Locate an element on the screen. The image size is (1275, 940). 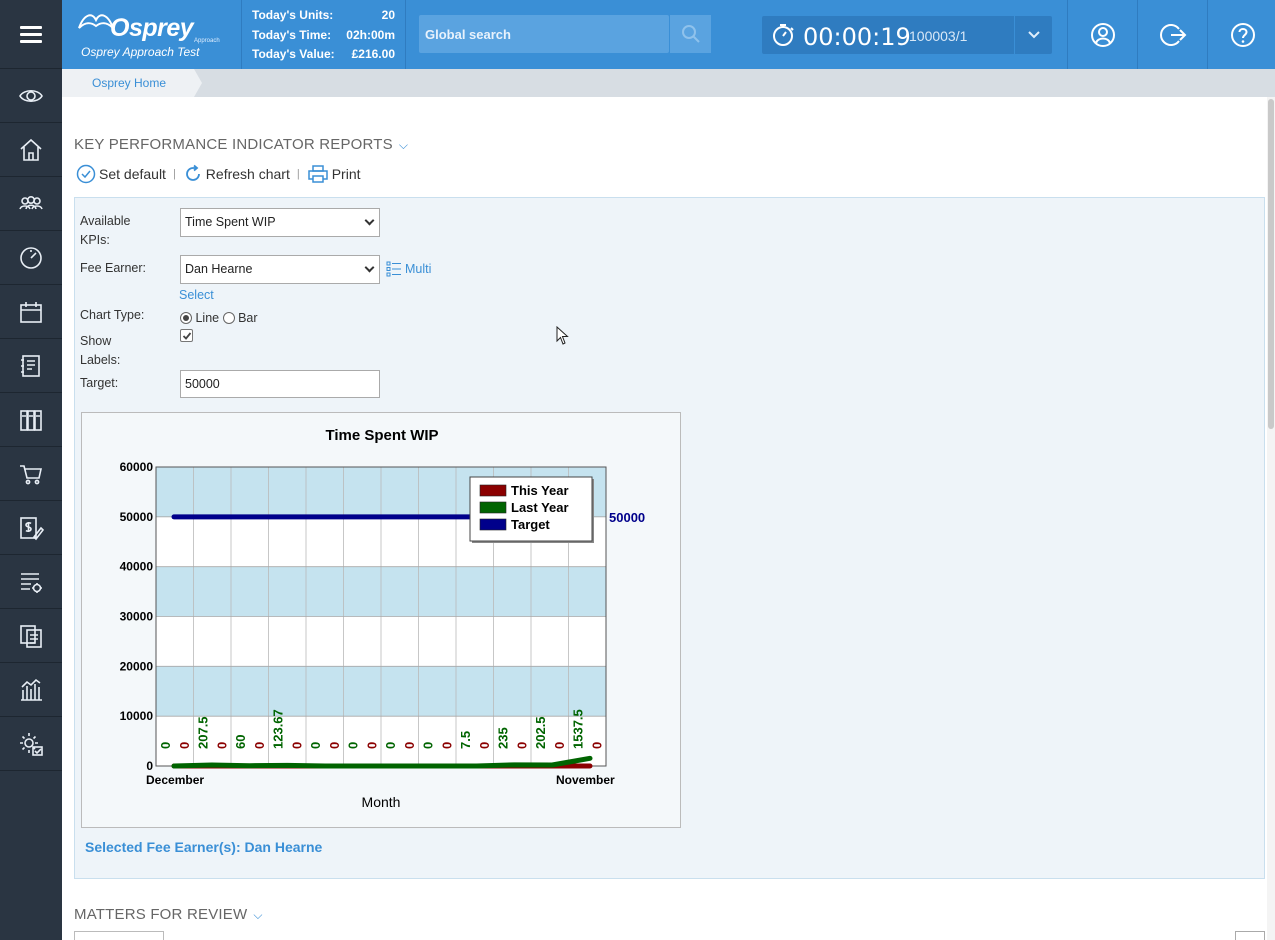
check-circle-icon is located at coordinates (86, 174).